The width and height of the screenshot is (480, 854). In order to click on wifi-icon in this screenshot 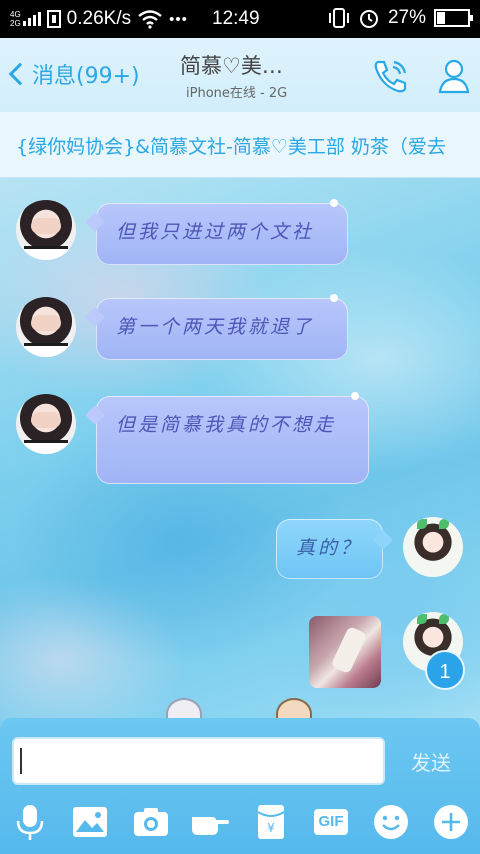, I will do `click(150, 19)`.